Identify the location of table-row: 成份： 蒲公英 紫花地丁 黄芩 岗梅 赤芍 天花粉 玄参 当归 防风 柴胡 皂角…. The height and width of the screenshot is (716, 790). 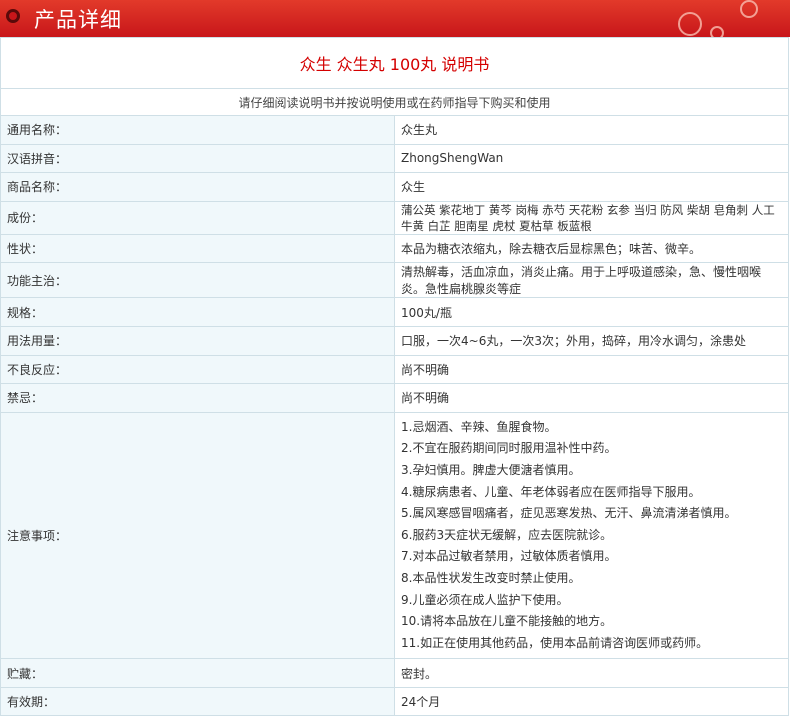
(394, 217).